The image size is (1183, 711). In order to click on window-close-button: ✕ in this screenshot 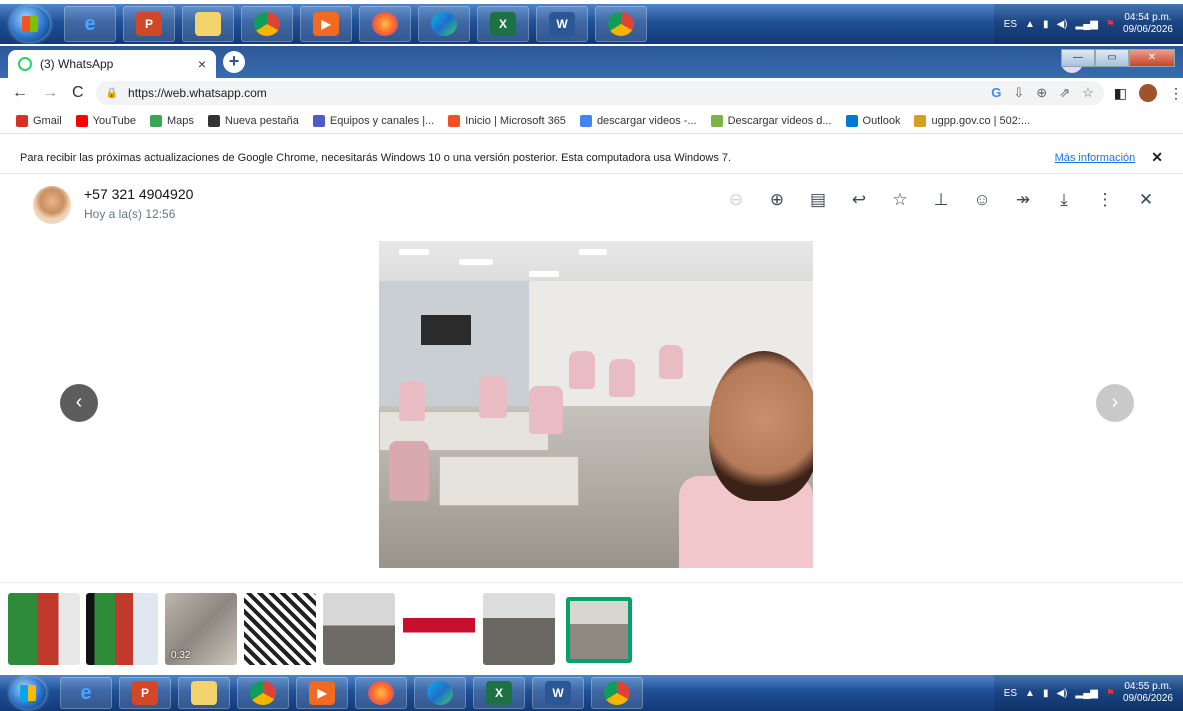, I will do `click(1152, 58)`.